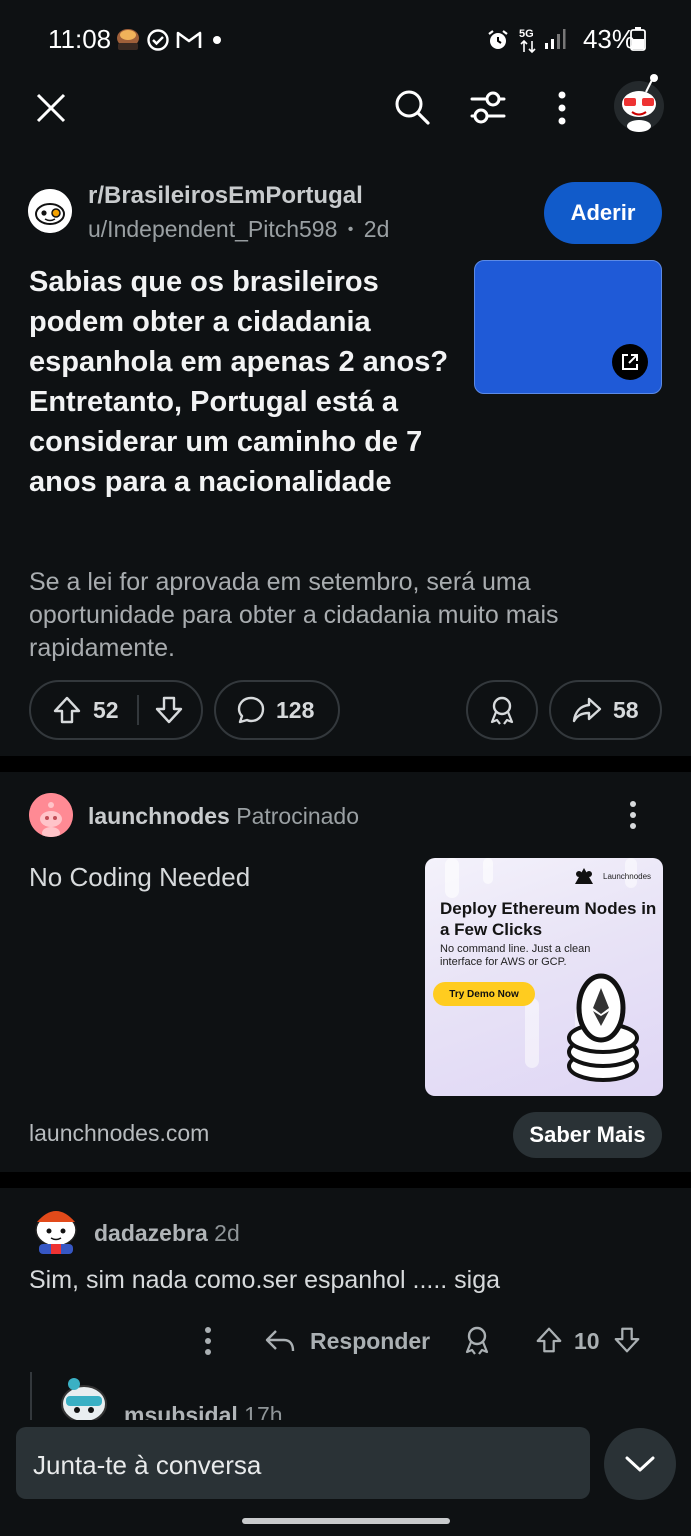  I want to click on gmail-icon, so click(189, 39).